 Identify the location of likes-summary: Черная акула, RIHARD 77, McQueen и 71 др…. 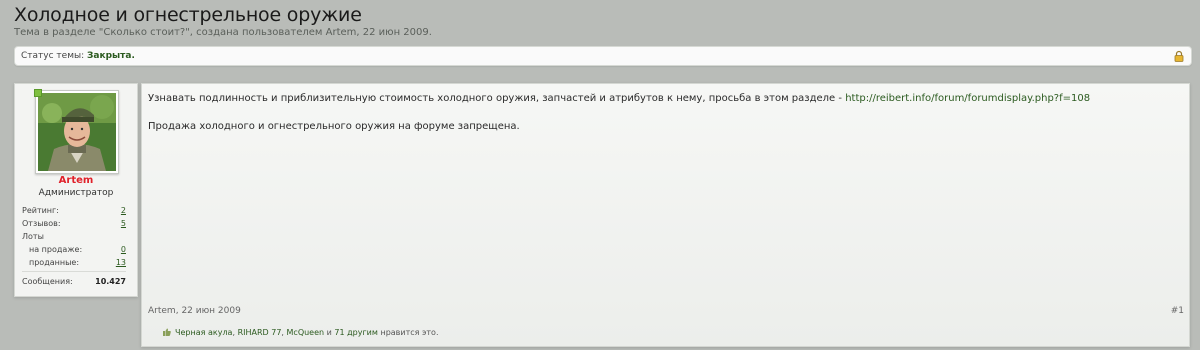
(300, 332).